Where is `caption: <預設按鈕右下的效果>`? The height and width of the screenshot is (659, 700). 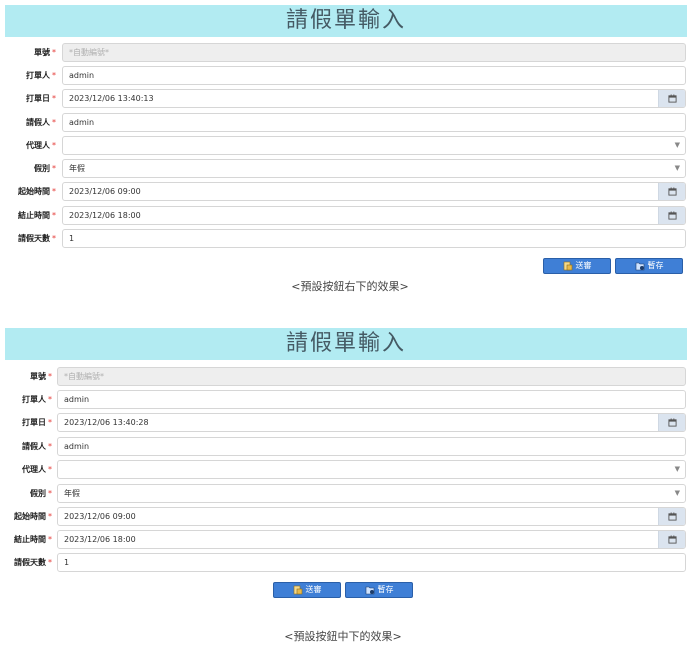
caption: <預設按鈕右下的效果> is located at coordinates (350, 286).